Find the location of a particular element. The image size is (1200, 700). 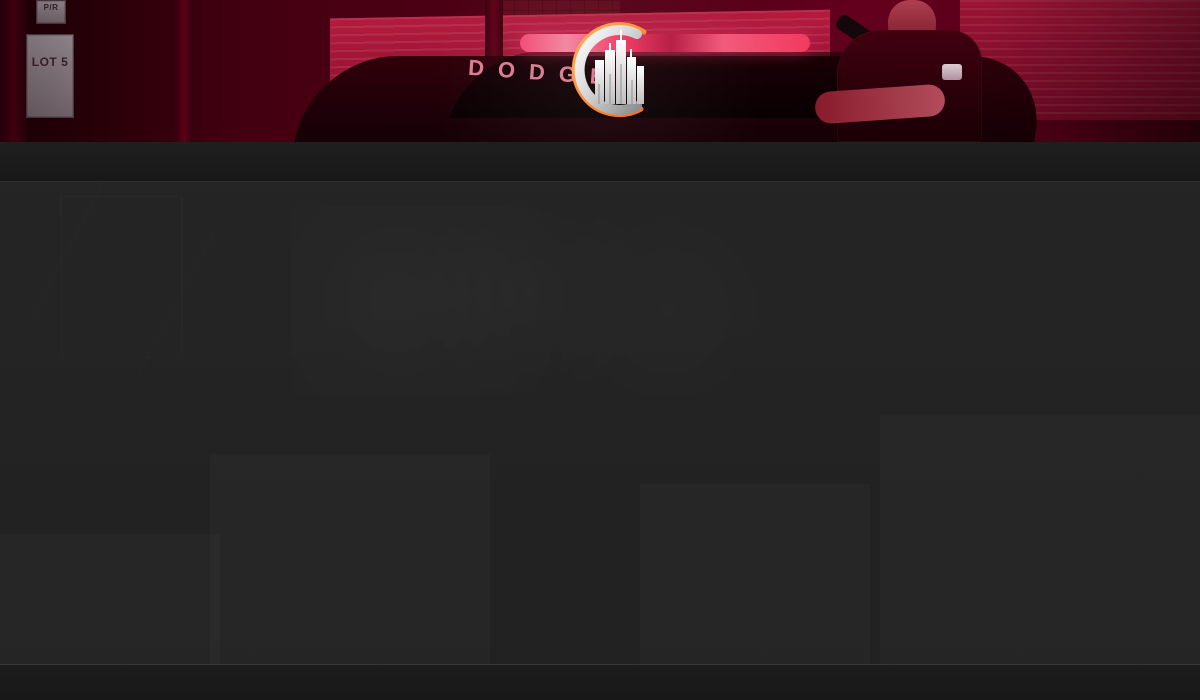

background-building-right is located at coordinates (1040, 539).